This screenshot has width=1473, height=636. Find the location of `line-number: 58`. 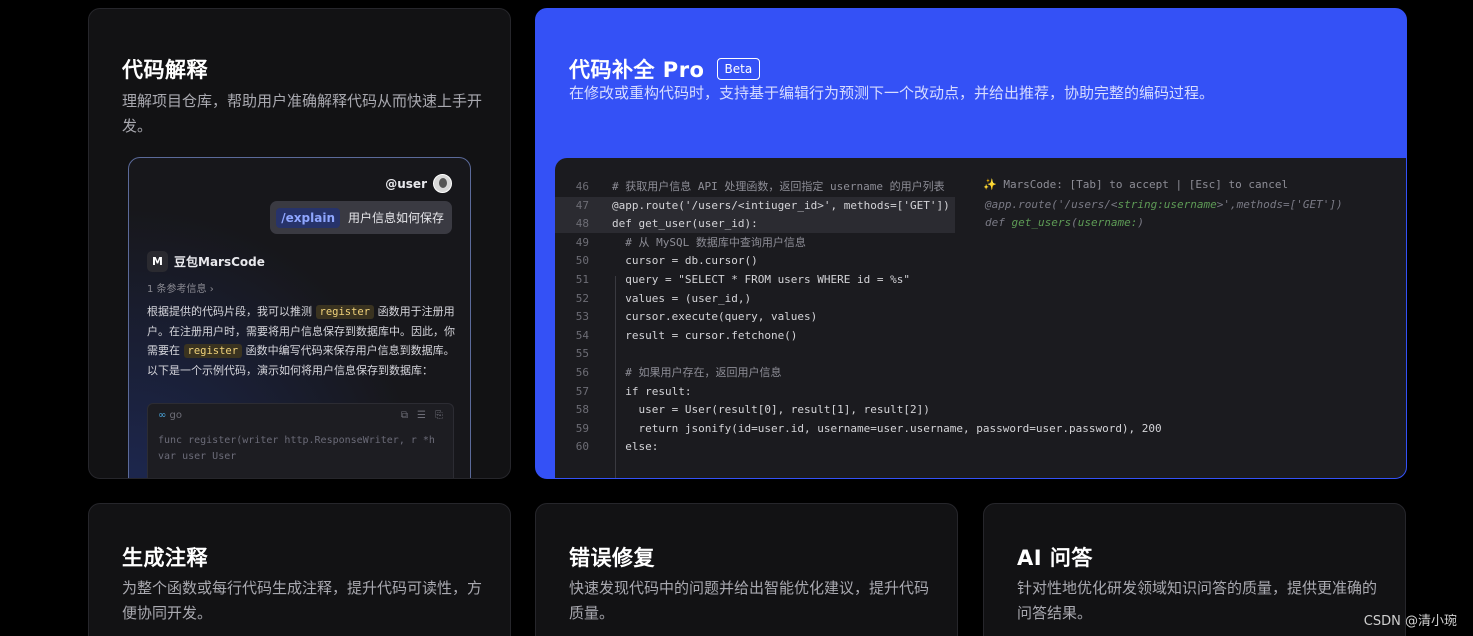

line-number: 58 is located at coordinates (582, 410).